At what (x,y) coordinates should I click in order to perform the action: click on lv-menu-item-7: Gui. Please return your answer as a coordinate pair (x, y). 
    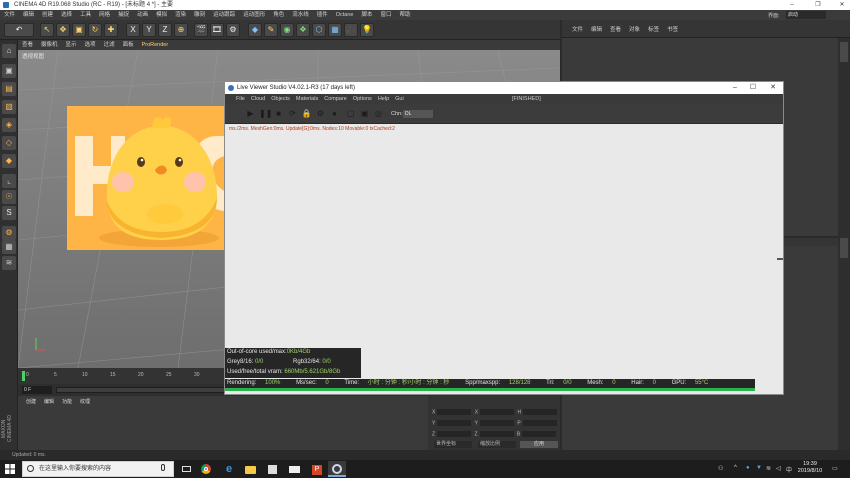
    Looking at the image, I should click on (399, 99).